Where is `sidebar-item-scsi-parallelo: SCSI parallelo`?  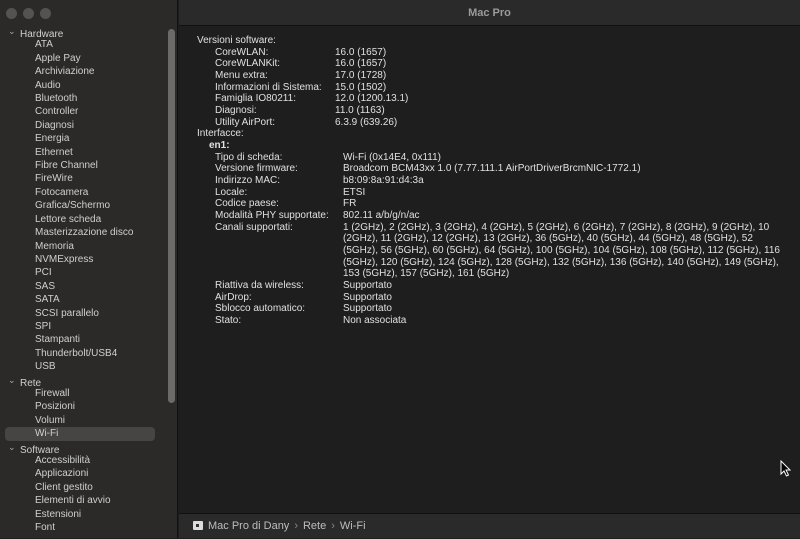 sidebar-item-scsi-parallelo: SCSI parallelo is located at coordinates (85, 313).